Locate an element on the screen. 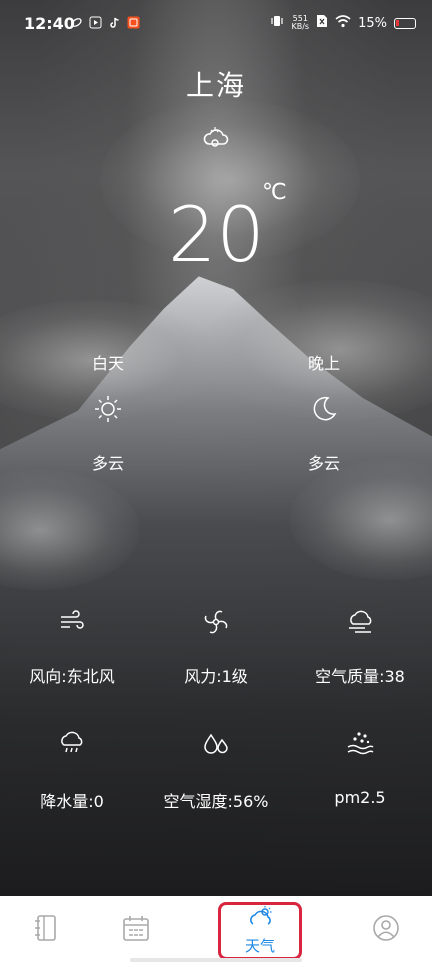  pm25: pm2.5 is located at coordinates (360, 797).